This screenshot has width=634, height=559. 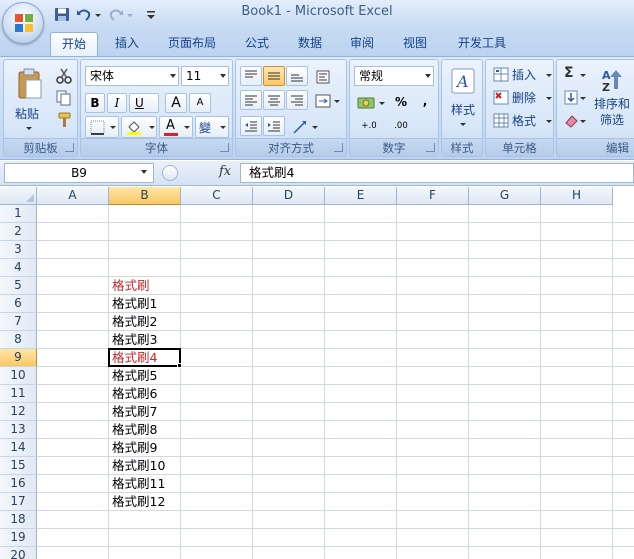 What do you see at coordinates (401, 102) in the screenshot?
I see `percent-button: %` at bounding box center [401, 102].